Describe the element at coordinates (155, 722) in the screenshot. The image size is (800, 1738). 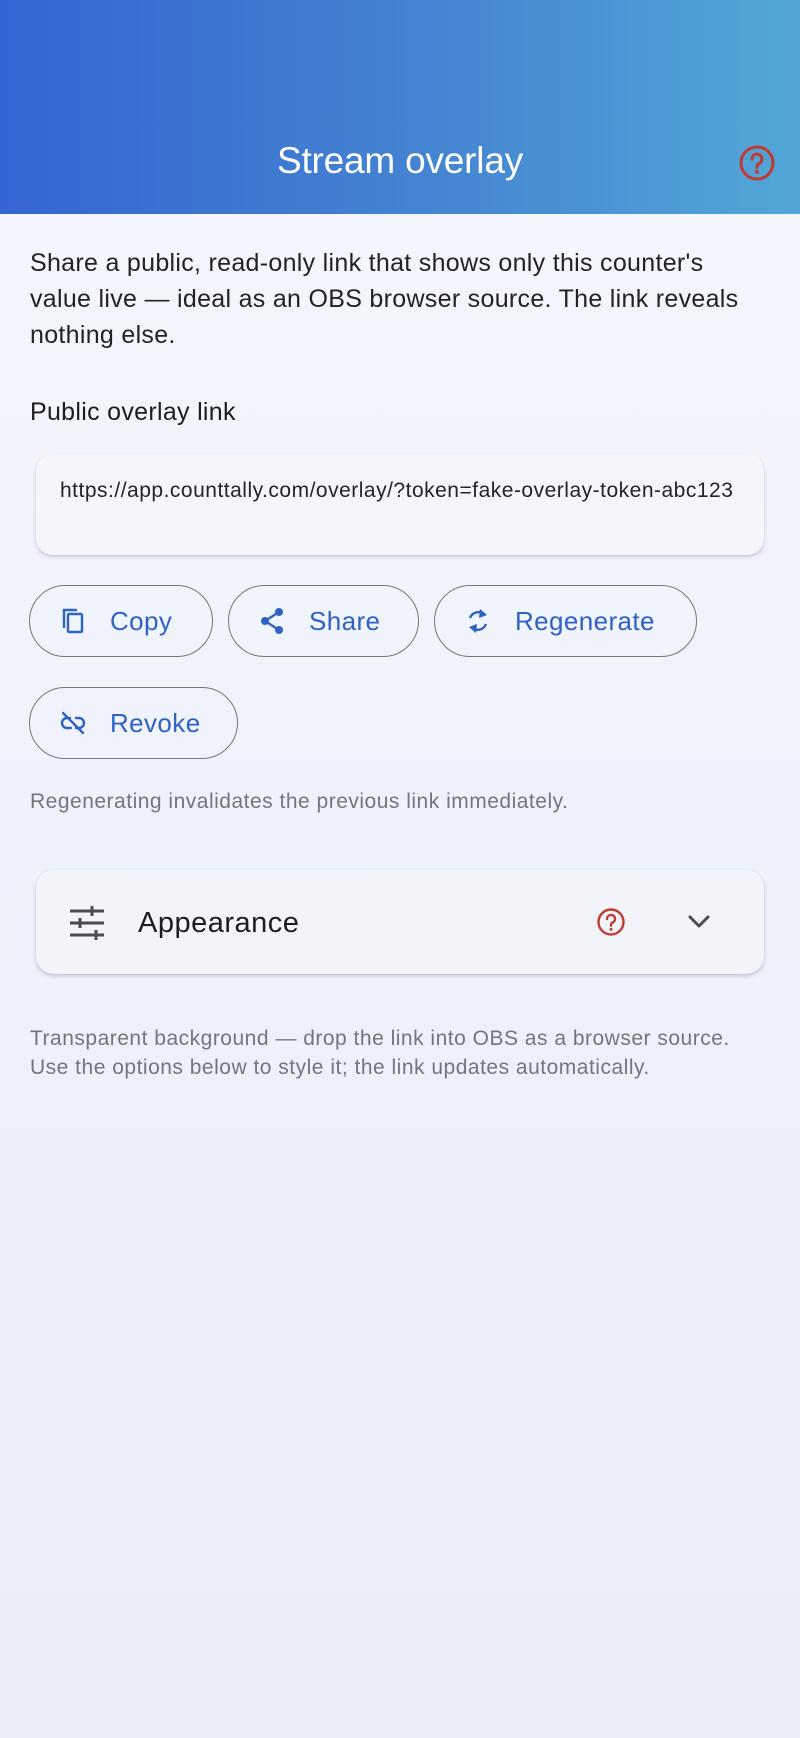
I see `revoke-button-label: Revoke` at that location.